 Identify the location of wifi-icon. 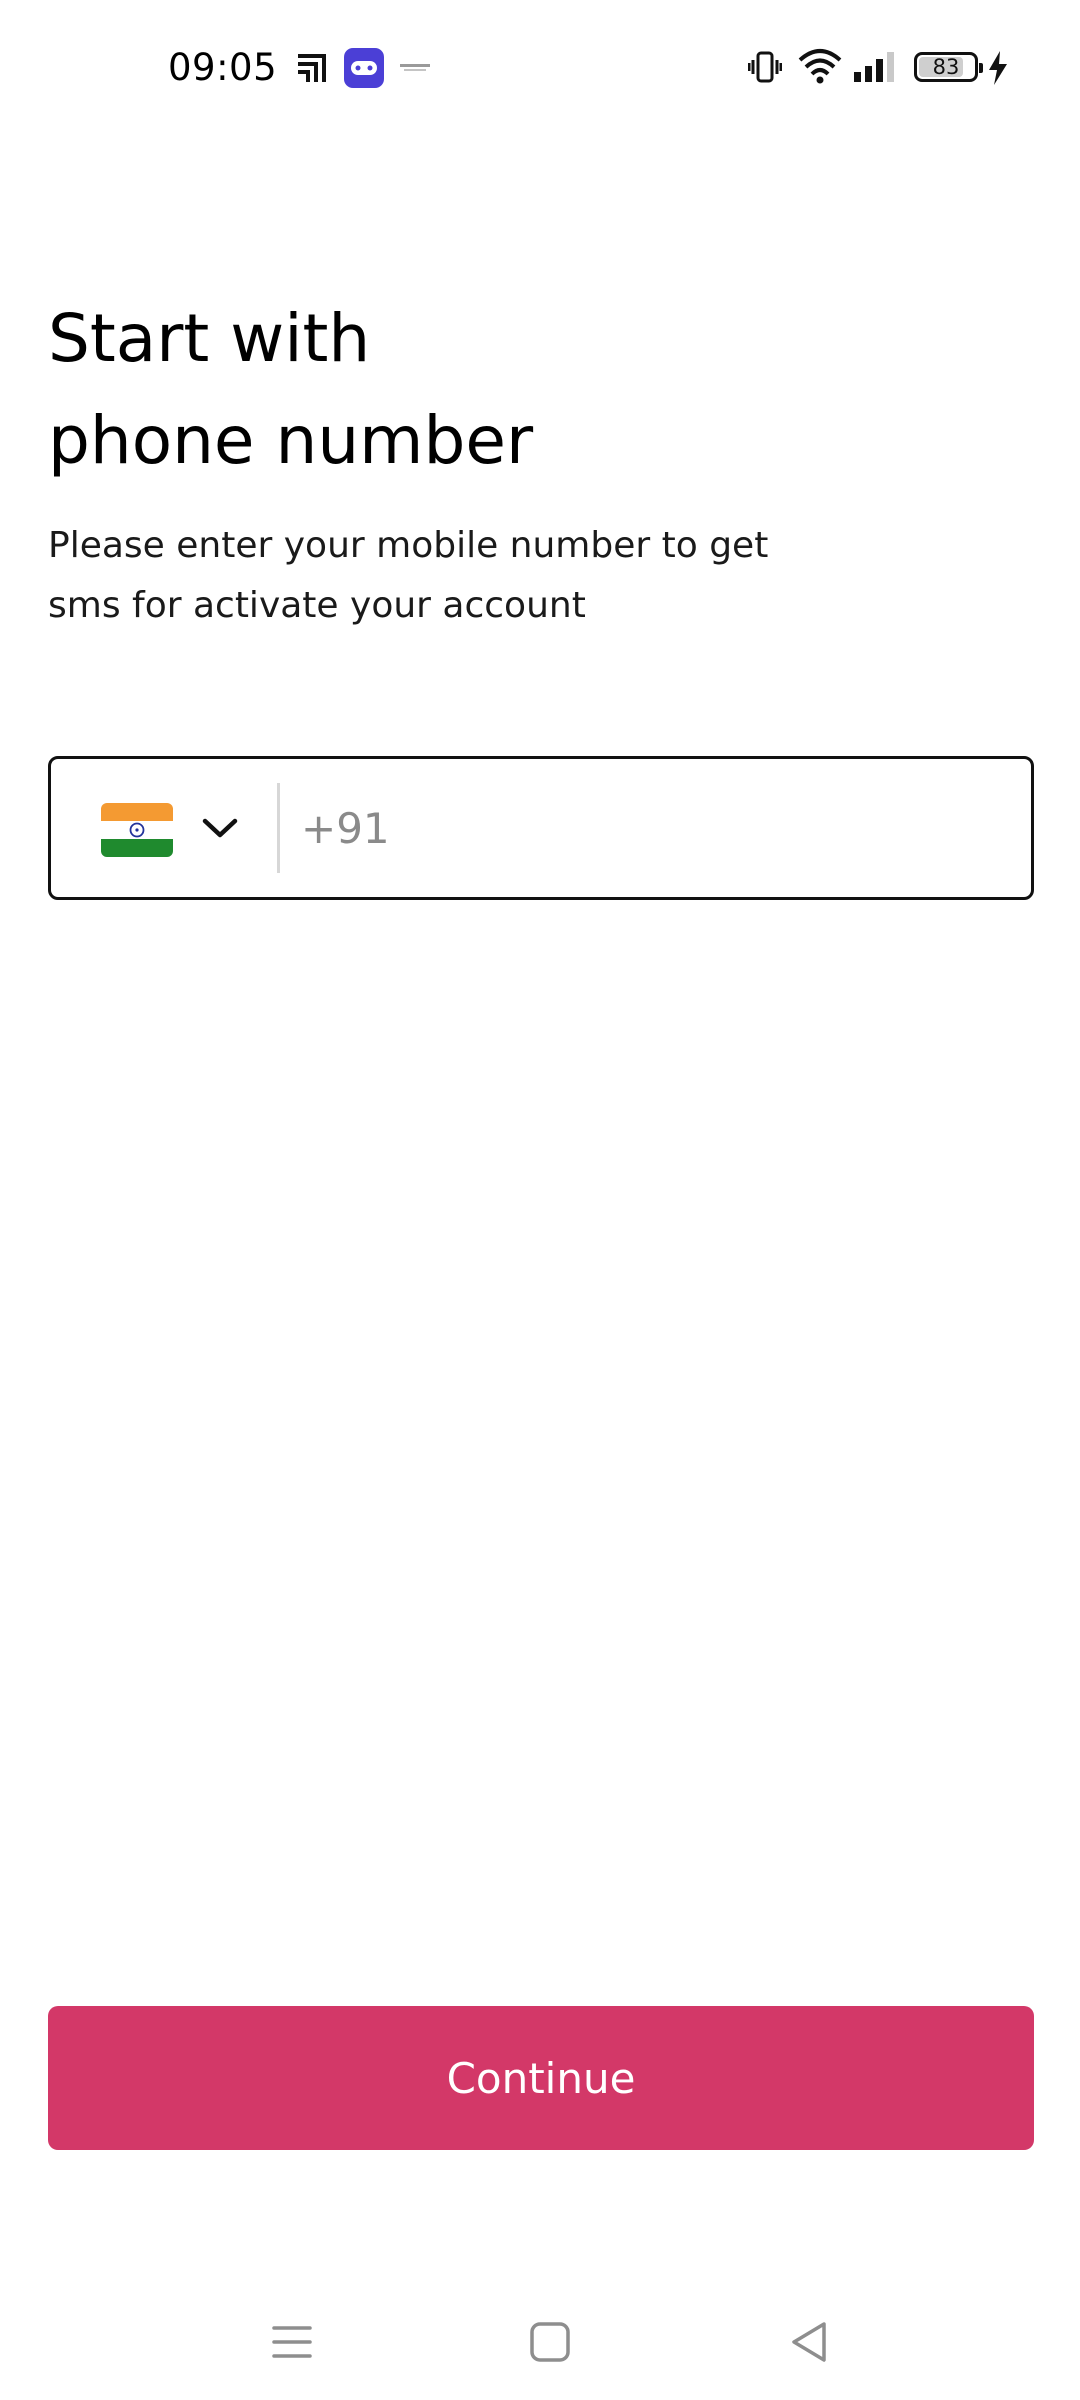
(820, 66).